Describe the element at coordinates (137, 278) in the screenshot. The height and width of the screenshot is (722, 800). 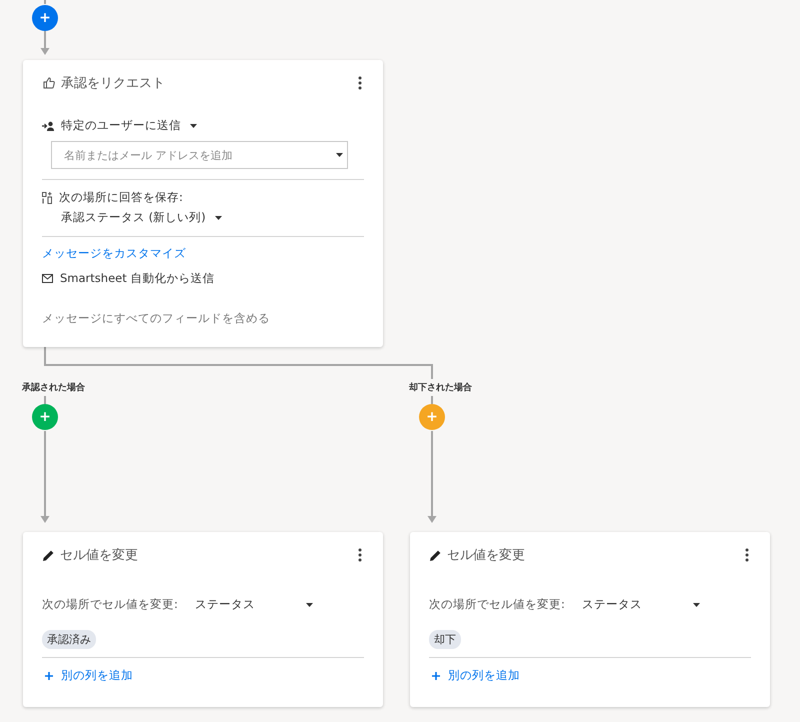
I see `sender-label: Smartsheet 自動化から送信` at that location.